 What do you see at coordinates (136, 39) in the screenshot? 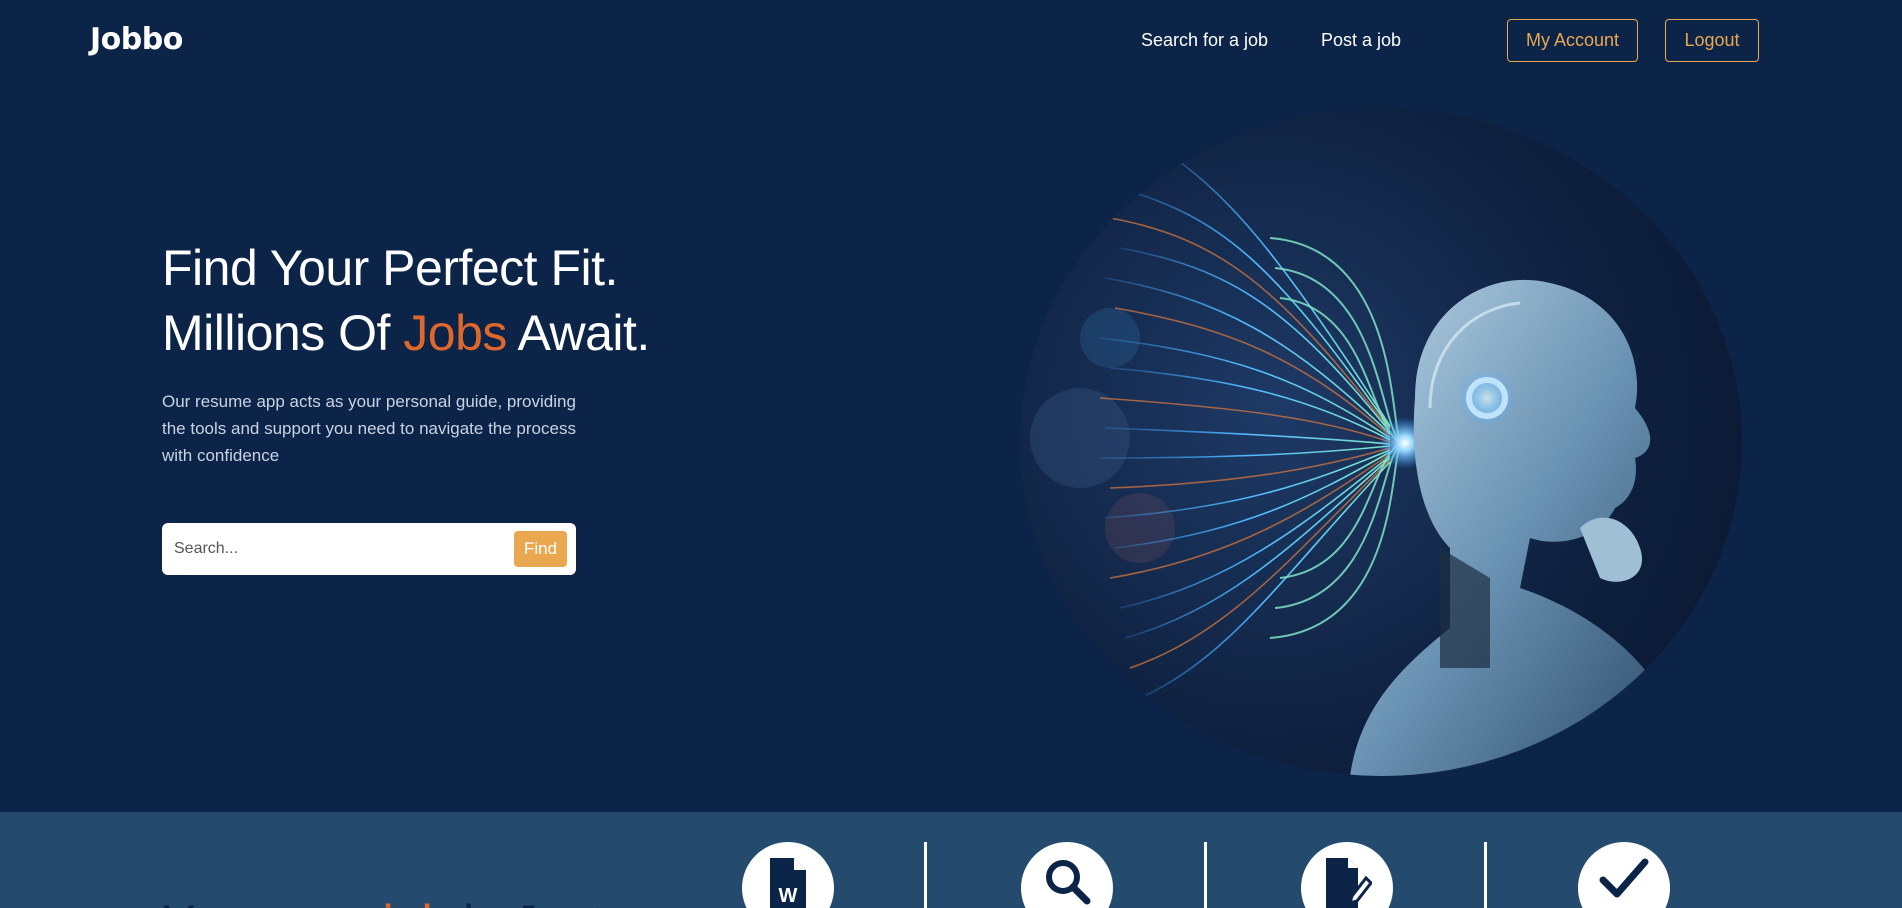
I see `jobbo-logo: Jobbo` at bounding box center [136, 39].